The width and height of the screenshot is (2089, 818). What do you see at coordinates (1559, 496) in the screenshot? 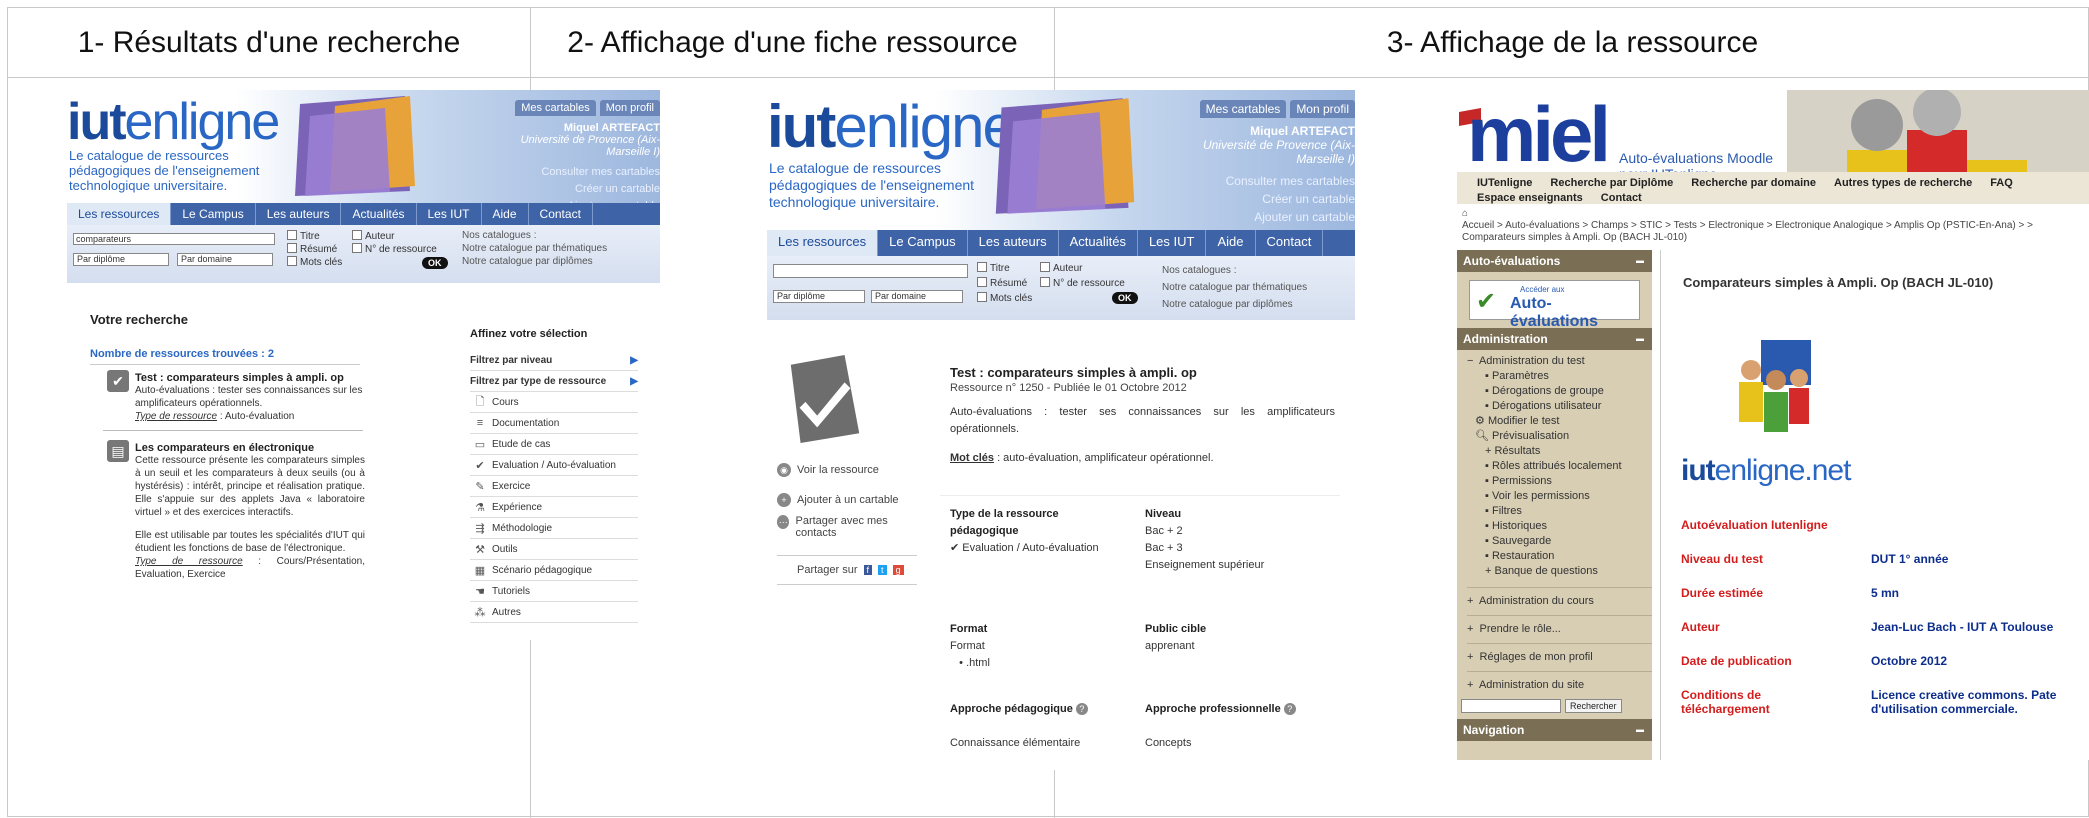
I see `admin-voir-permissions: ▪ Voir les permissions` at bounding box center [1559, 496].